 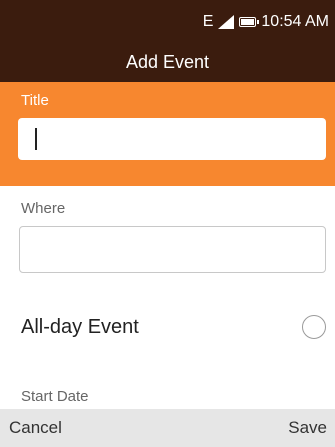 What do you see at coordinates (35, 428) in the screenshot?
I see `cancel-button: Cancel` at bounding box center [35, 428].